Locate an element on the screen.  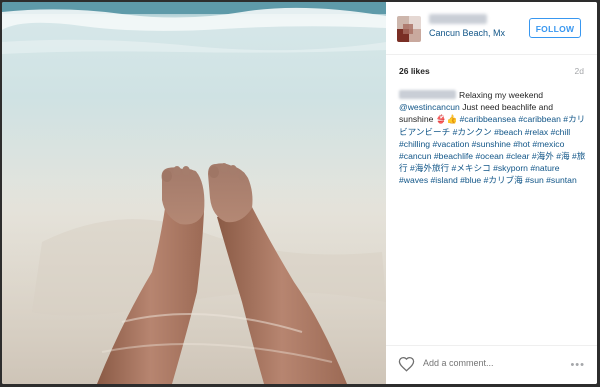
username-redacted is located at coordinates (458, 19).